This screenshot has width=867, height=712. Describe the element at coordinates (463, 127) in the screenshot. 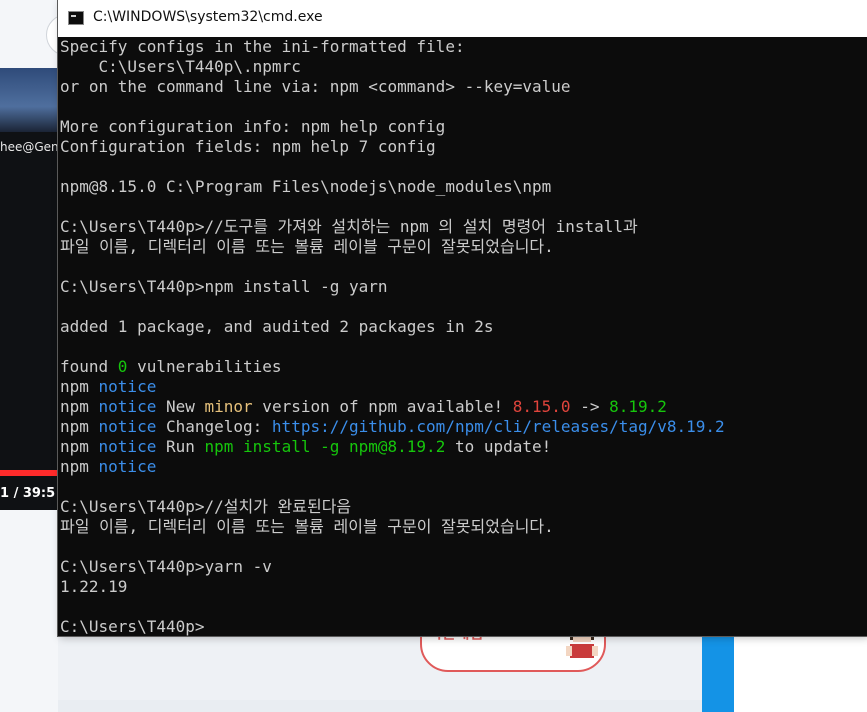

I see `console-line: More configuration info: npm help config` at that location.